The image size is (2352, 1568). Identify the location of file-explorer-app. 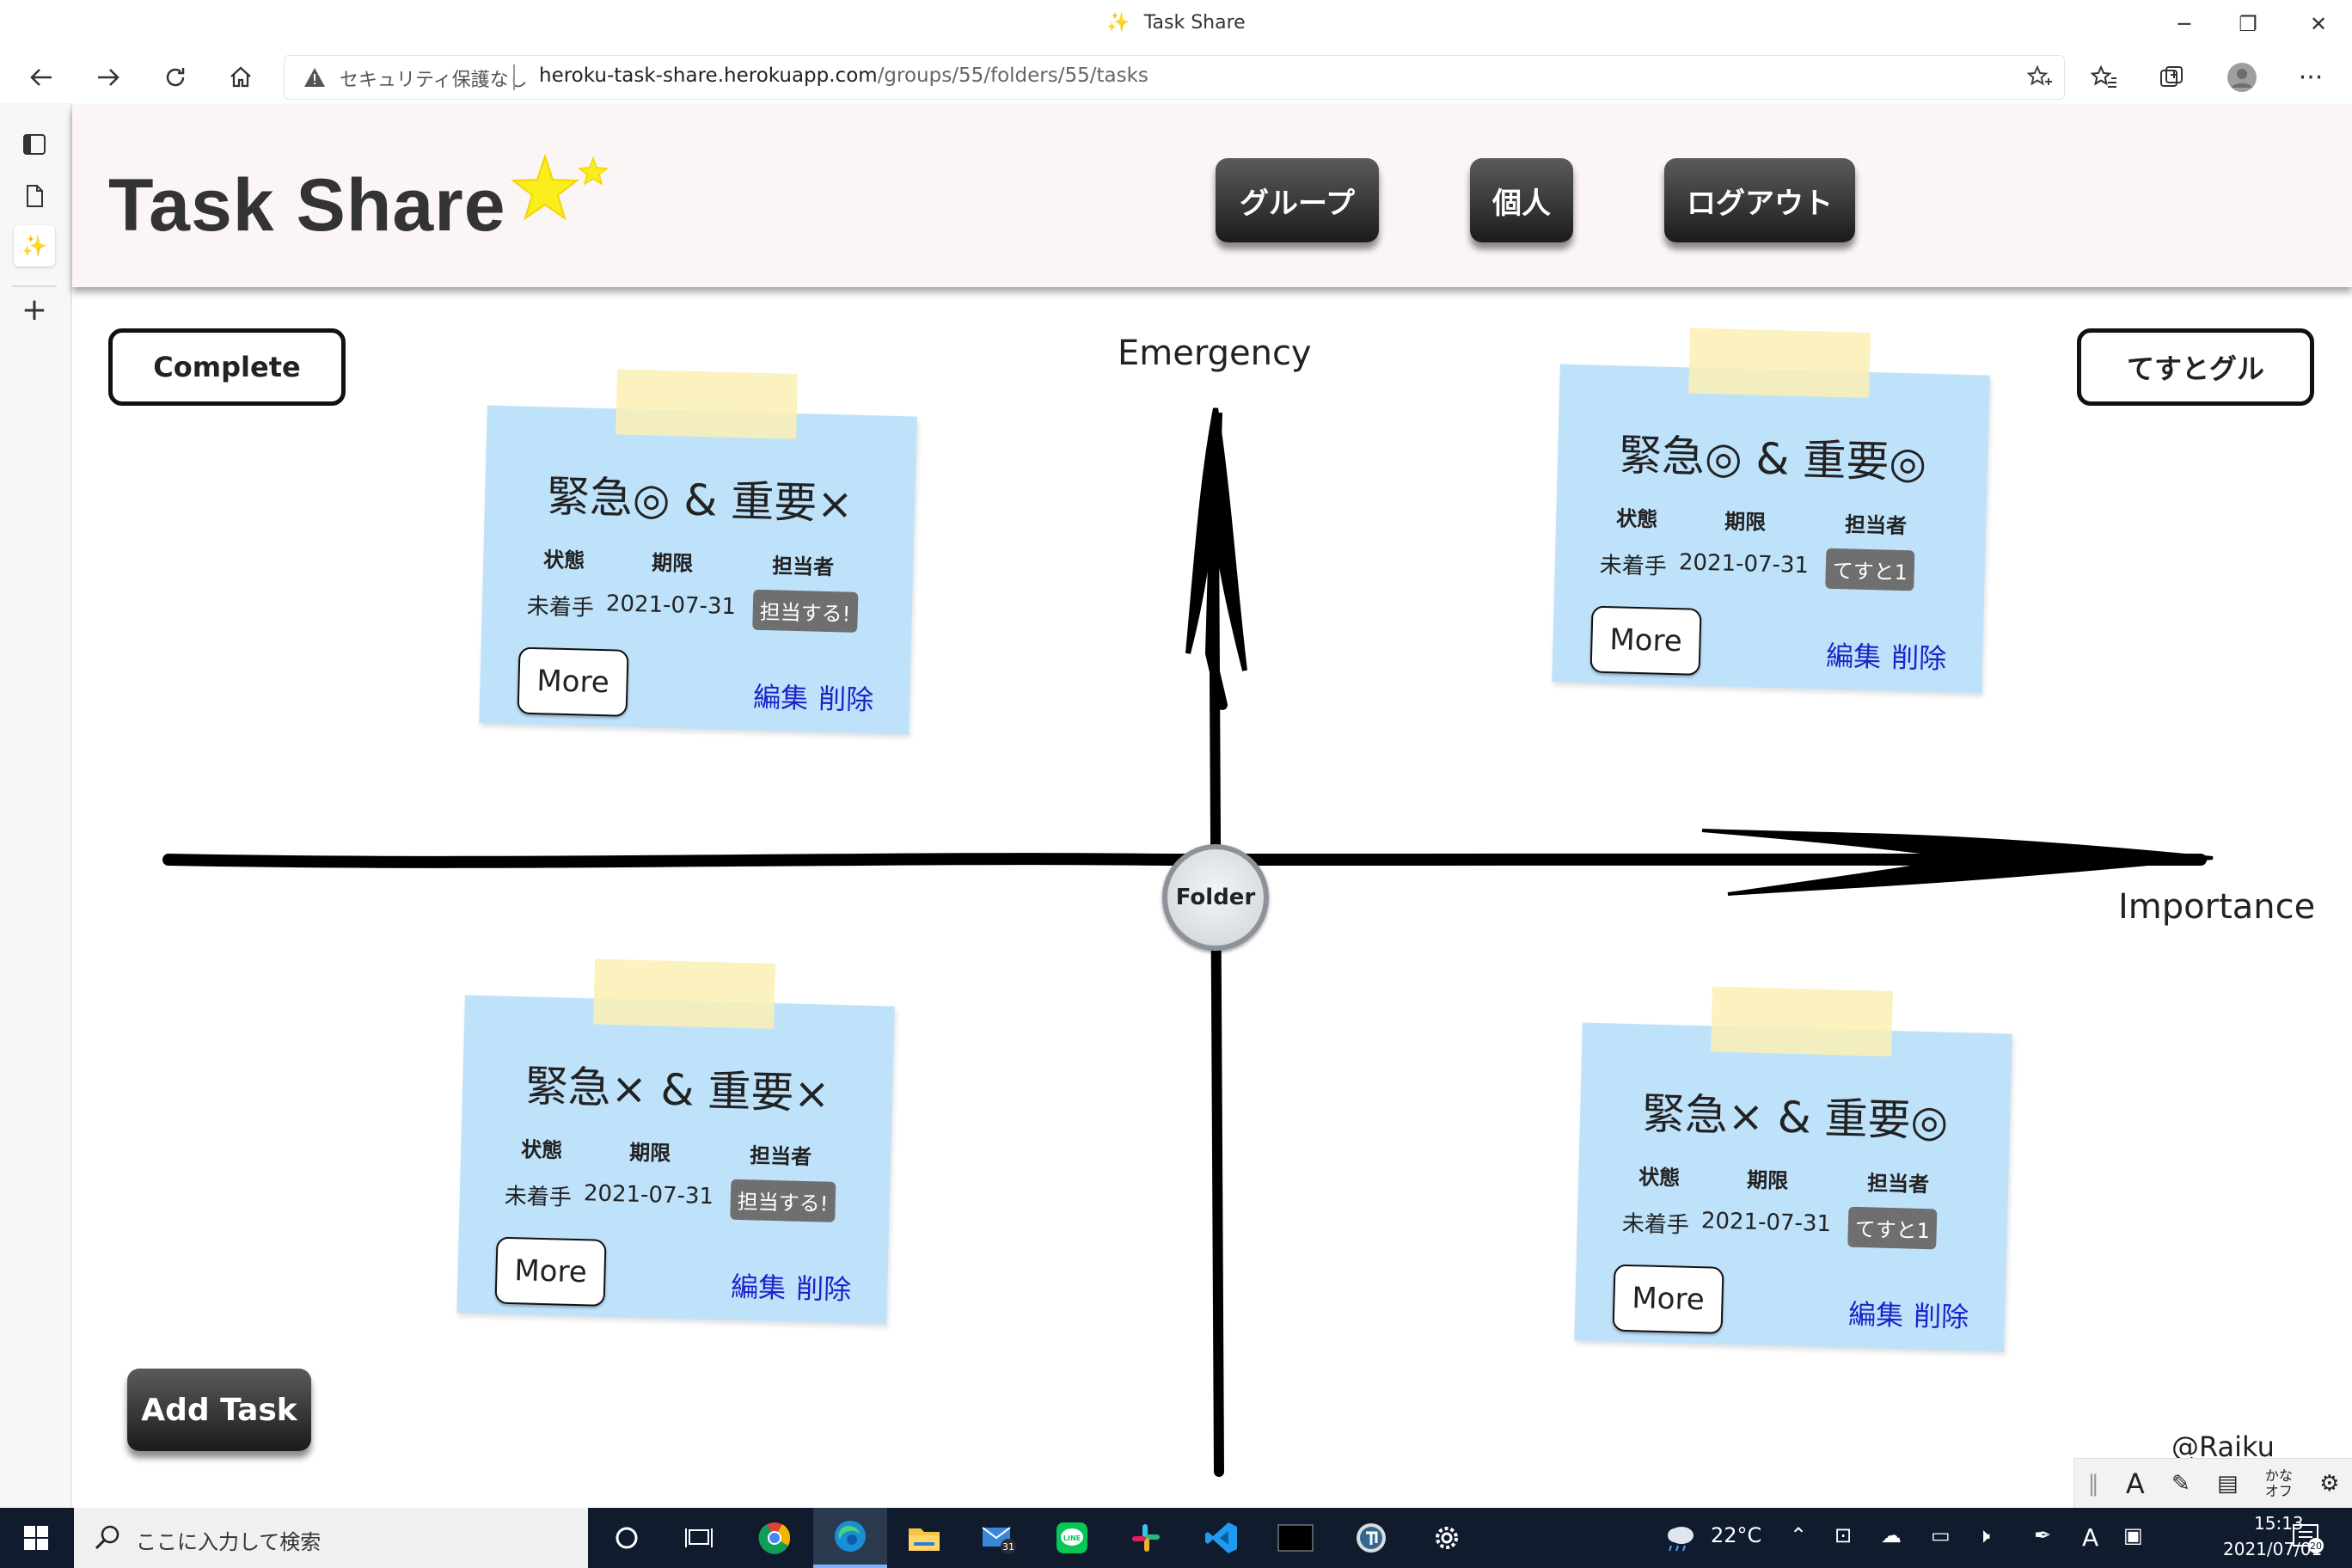
(924, 1538).